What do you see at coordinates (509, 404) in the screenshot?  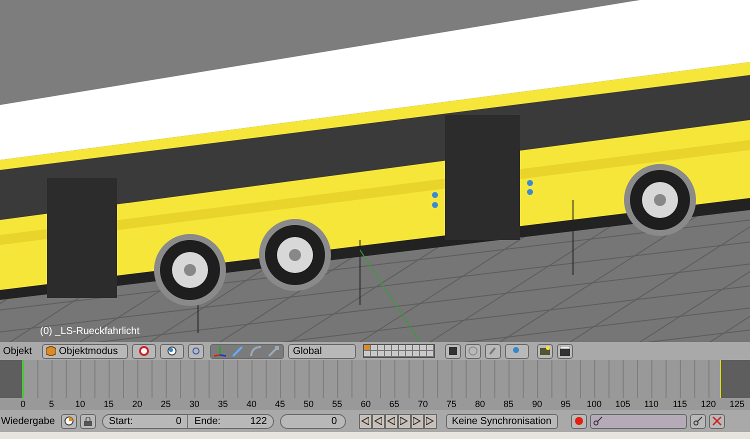 I see `frame-number: 85` at bounding box center [509, 404].